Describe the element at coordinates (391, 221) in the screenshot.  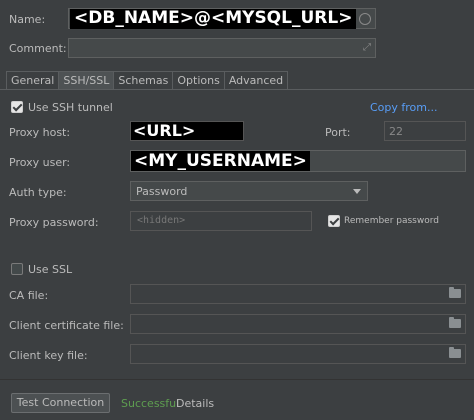
I see `remember-password-label: Remember password` at that location.